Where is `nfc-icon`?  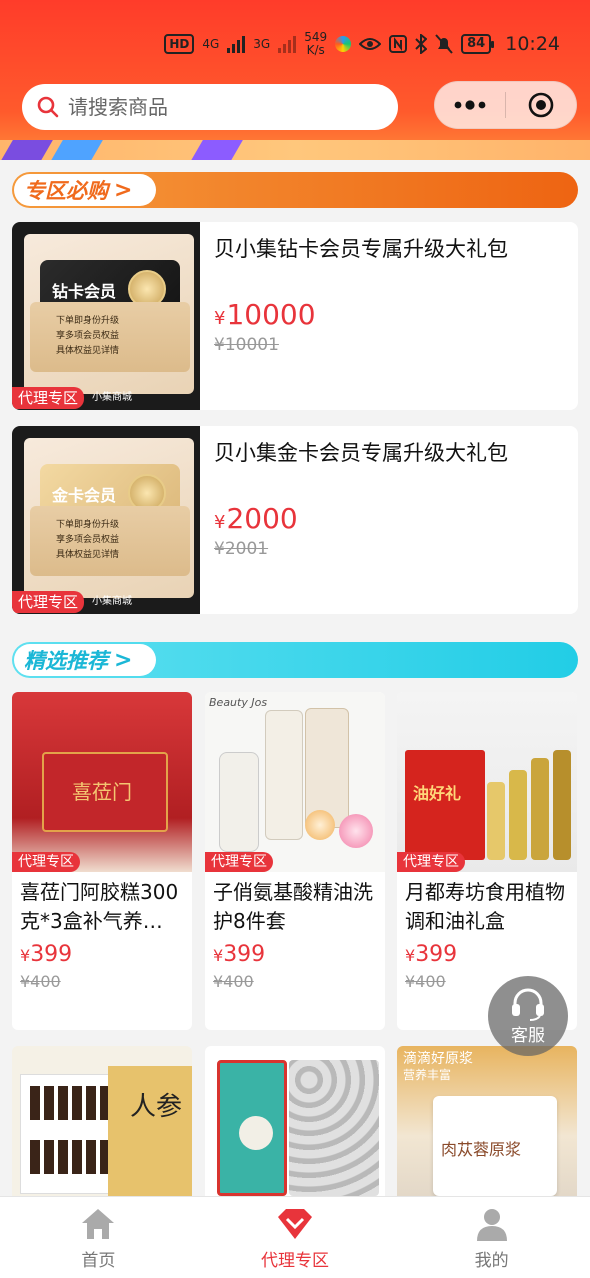 nfc-icon is located at coordinates (398, 44).